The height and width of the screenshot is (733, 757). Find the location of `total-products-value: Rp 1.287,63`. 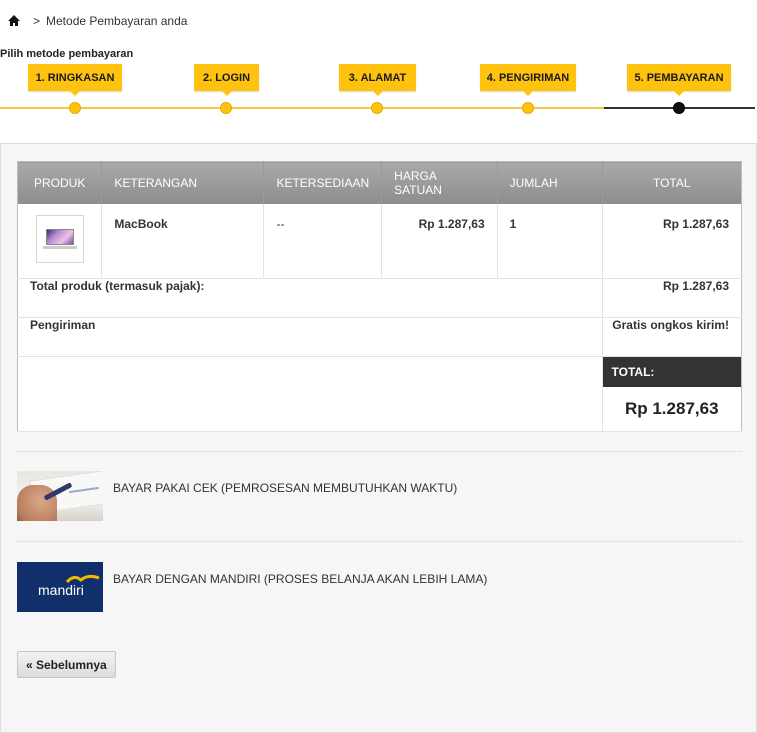

total-products-value: Rp 1.287,63 is located at coordinates (672, 298).